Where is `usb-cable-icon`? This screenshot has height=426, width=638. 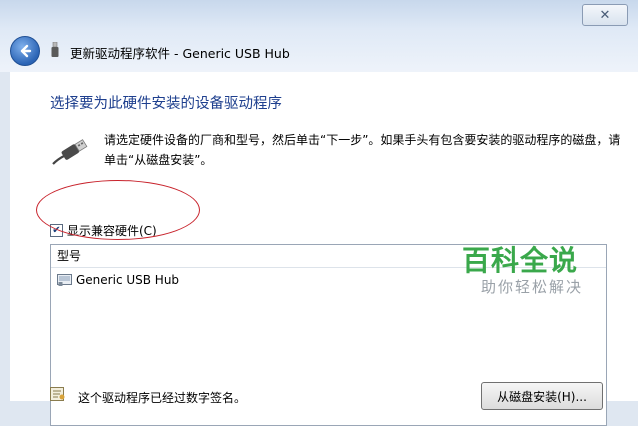 usb-cable-icon is located at coordinates (70, 152).